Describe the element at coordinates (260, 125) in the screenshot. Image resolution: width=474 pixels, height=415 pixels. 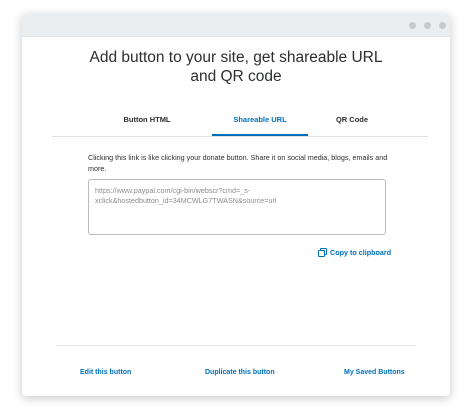
I see `tab-shareable-url: Shareable URL` at that location.